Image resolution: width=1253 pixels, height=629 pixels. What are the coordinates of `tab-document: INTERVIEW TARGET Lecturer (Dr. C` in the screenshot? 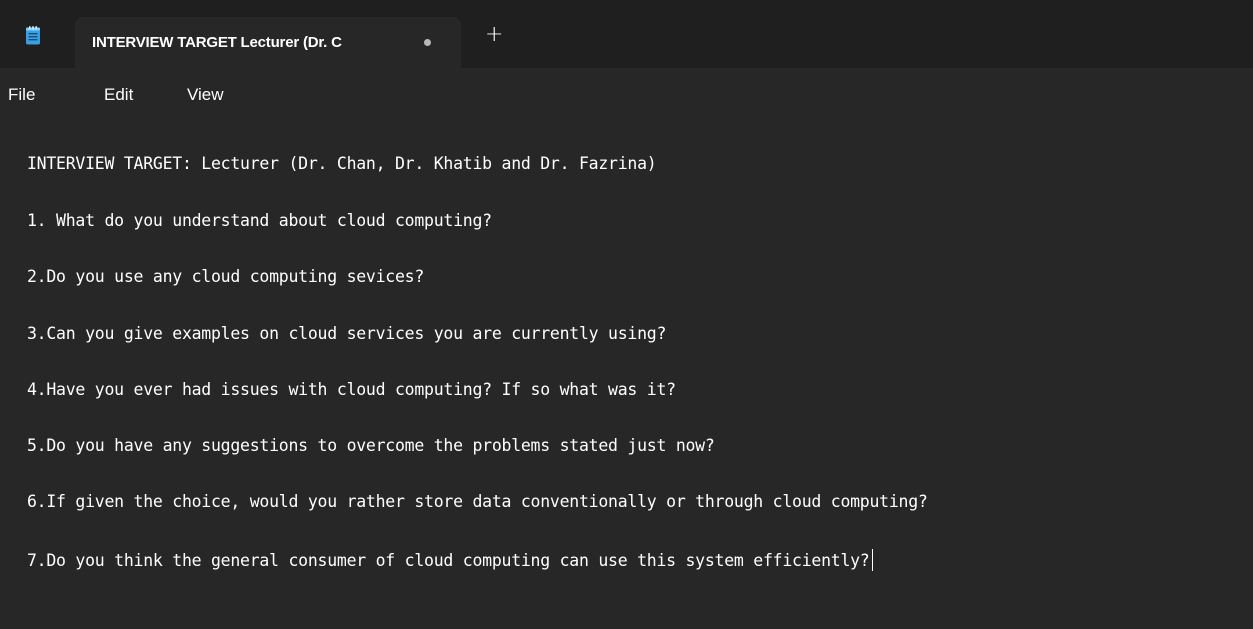 It's located at (268, 42).